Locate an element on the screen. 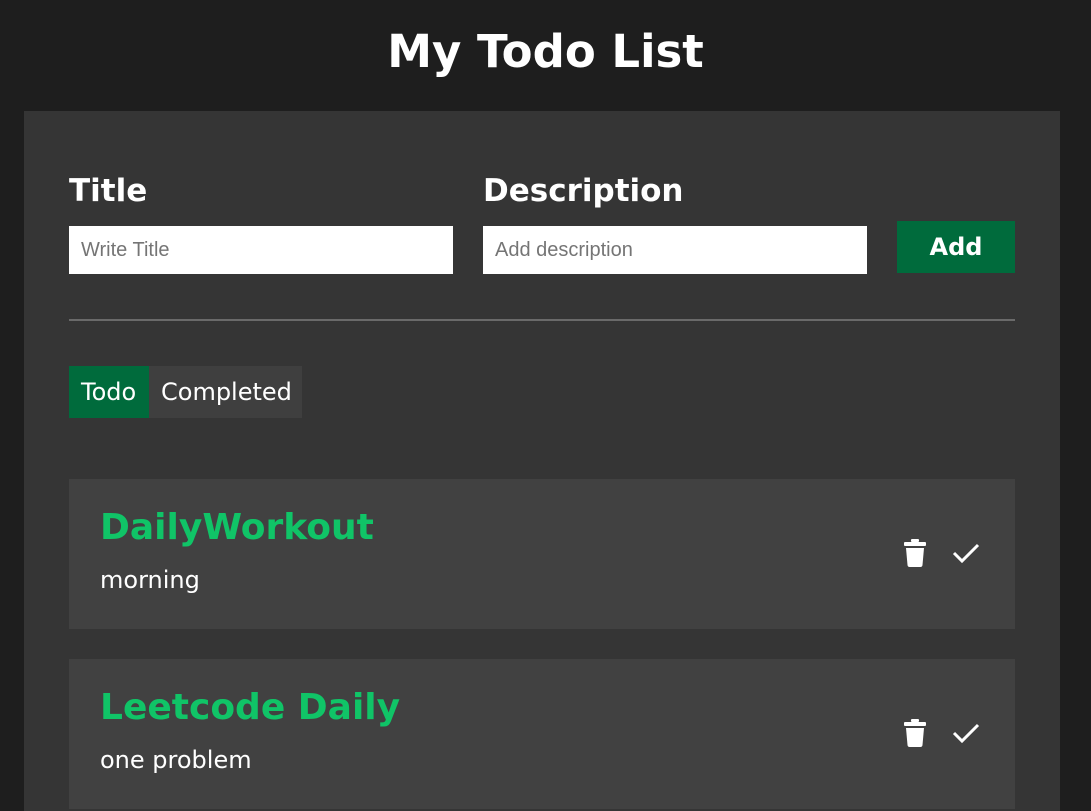 The width and height of the screenshot is (1091, 811). title-input is located at coordinates (261, 250).